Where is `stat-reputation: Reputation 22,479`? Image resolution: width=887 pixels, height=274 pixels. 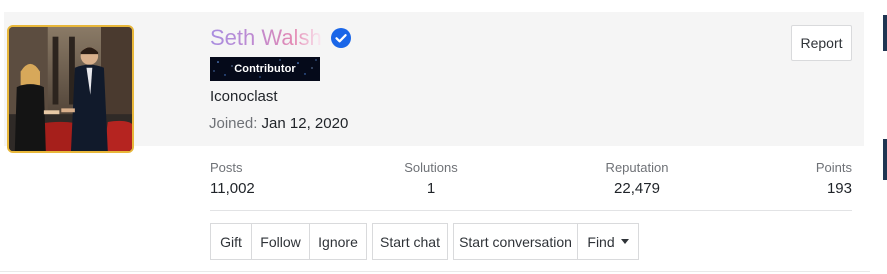
stat-reputation: Reputation 22,479 is located at coordinates (637, 179).